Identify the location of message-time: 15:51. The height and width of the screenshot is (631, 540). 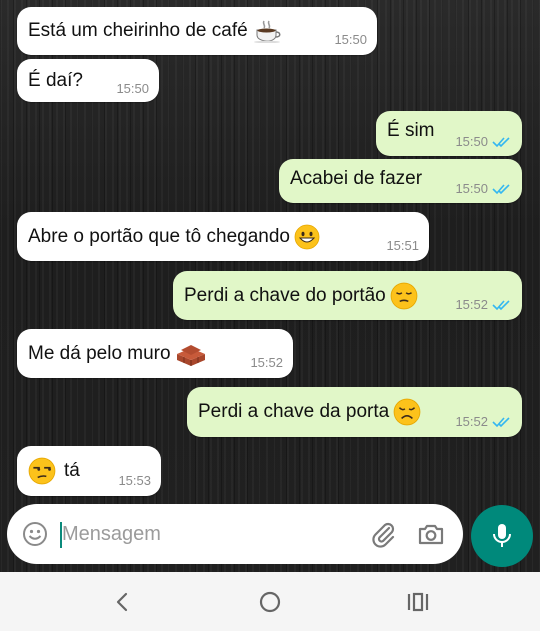
(402, 245).